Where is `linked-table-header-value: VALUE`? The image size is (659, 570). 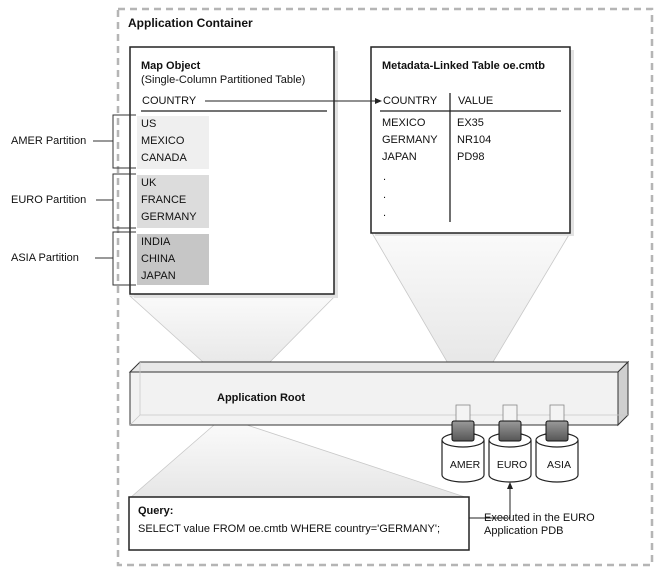
linked-table-header-value: VALUE is located at coordinates (476, 101).